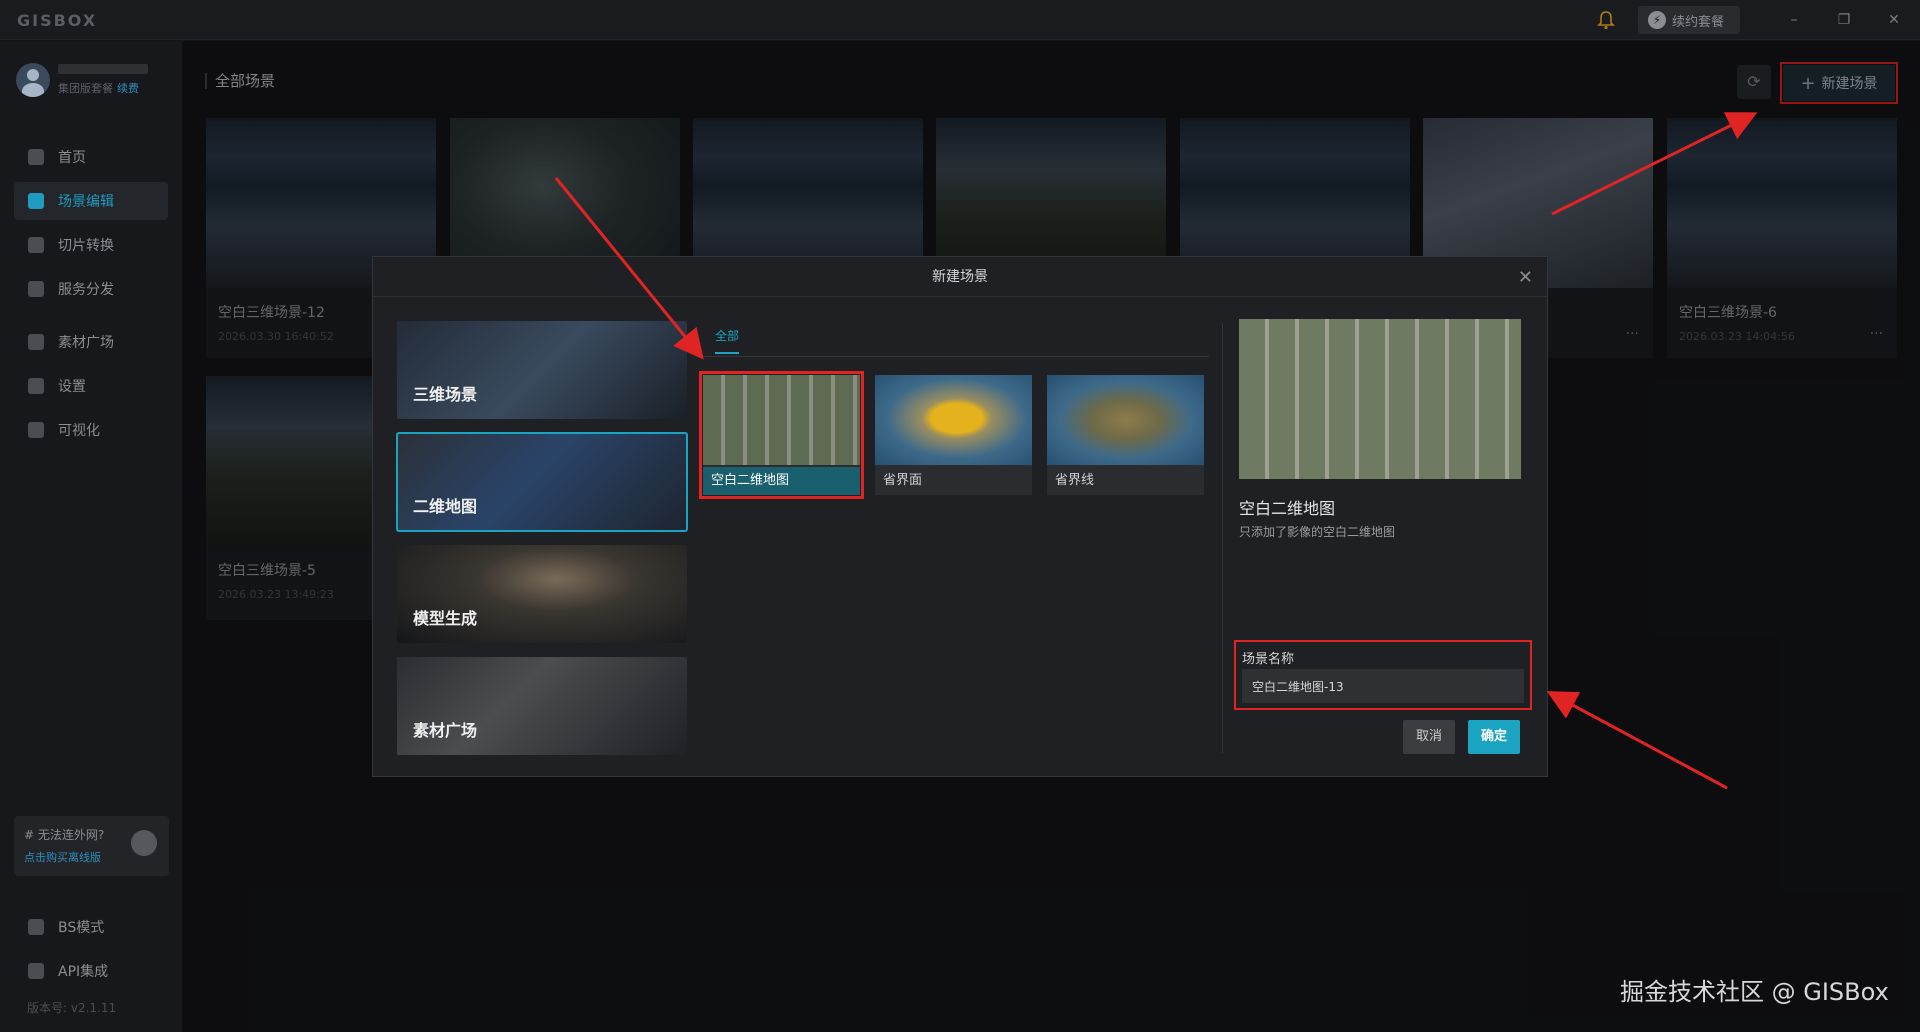 The height and width of the screenshot is (1032, 1920). I want to click on template-blank-2d-map: 空白二维地图, so click(781, 435).